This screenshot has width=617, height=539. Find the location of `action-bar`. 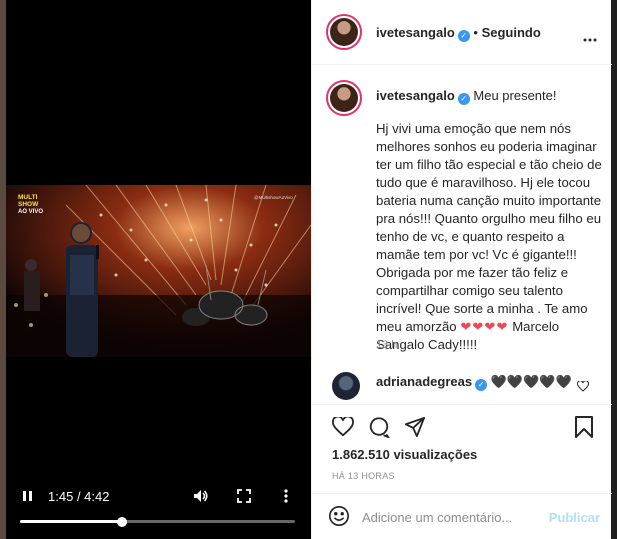

action-bar is located at coordinates (462, 424).